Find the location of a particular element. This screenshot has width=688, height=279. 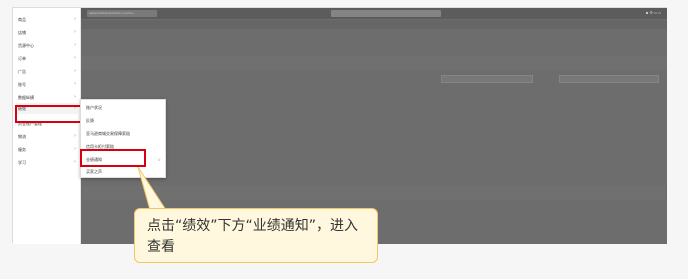

menu-item-ads: 广告 › is located at coordinates (47, 71).